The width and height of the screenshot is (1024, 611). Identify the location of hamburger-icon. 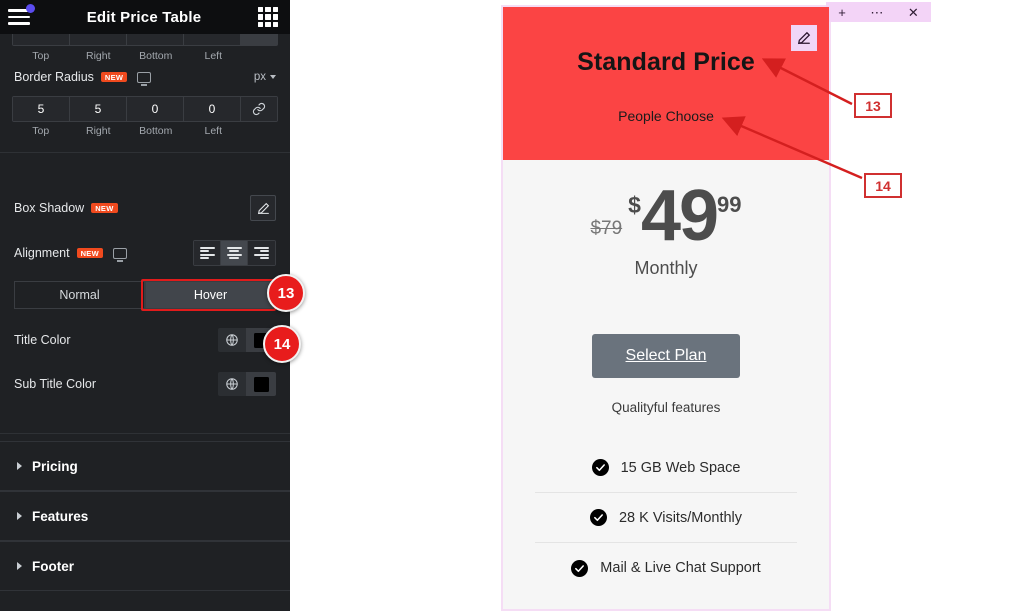
(21, 14).